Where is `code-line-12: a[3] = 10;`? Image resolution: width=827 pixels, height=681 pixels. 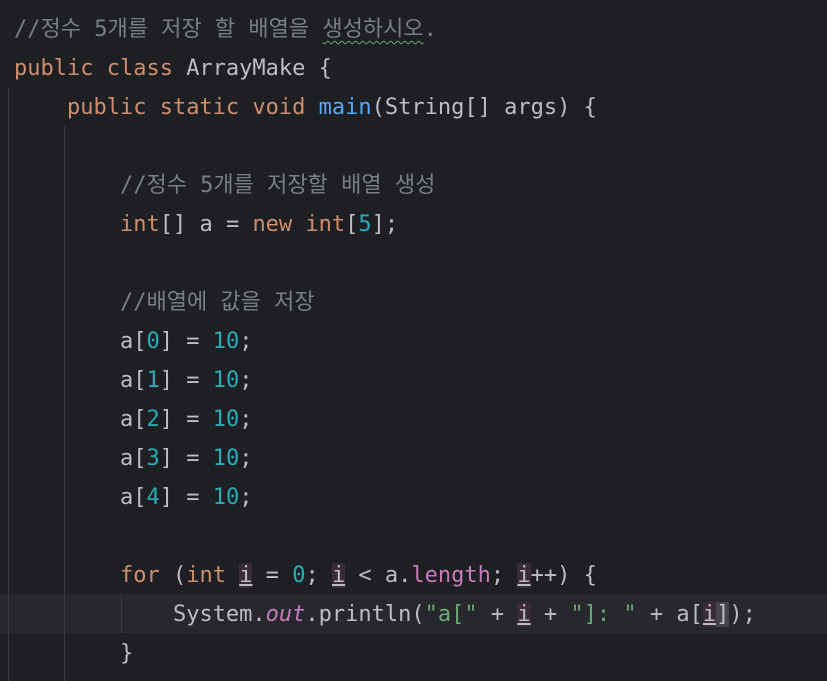
code-line-12: a[3] = 10; is located at coordinates (133, 458).